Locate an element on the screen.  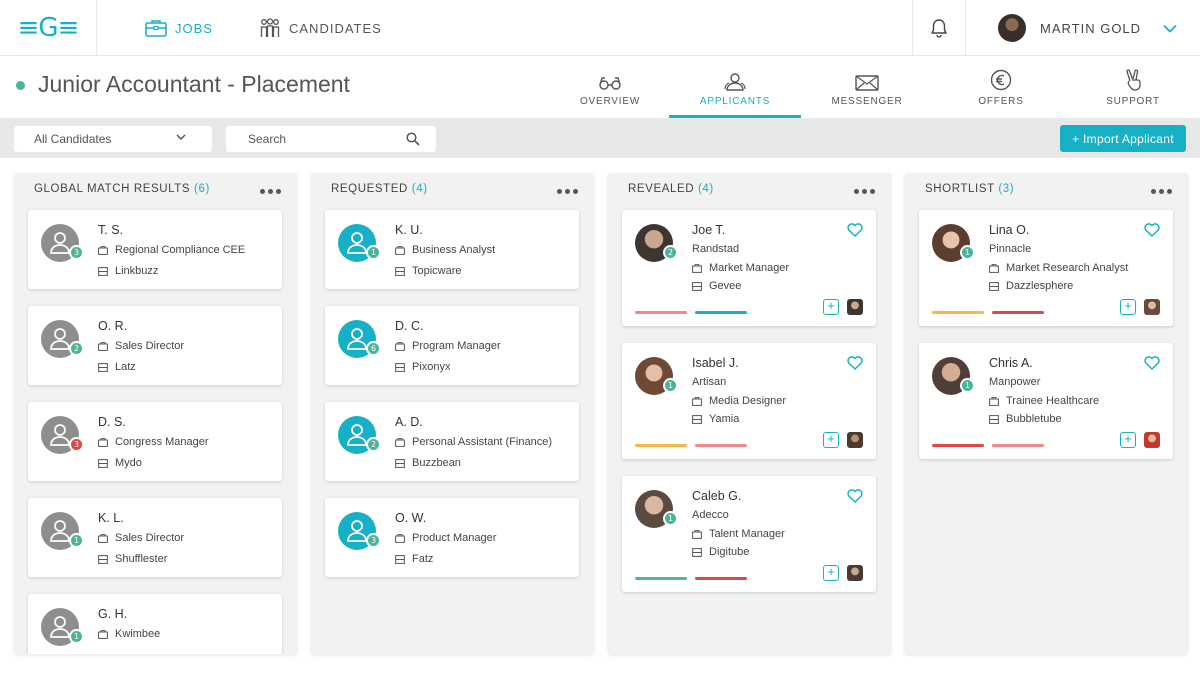
candidate-job-text: Sales Director is located at coordinates (150, 346).